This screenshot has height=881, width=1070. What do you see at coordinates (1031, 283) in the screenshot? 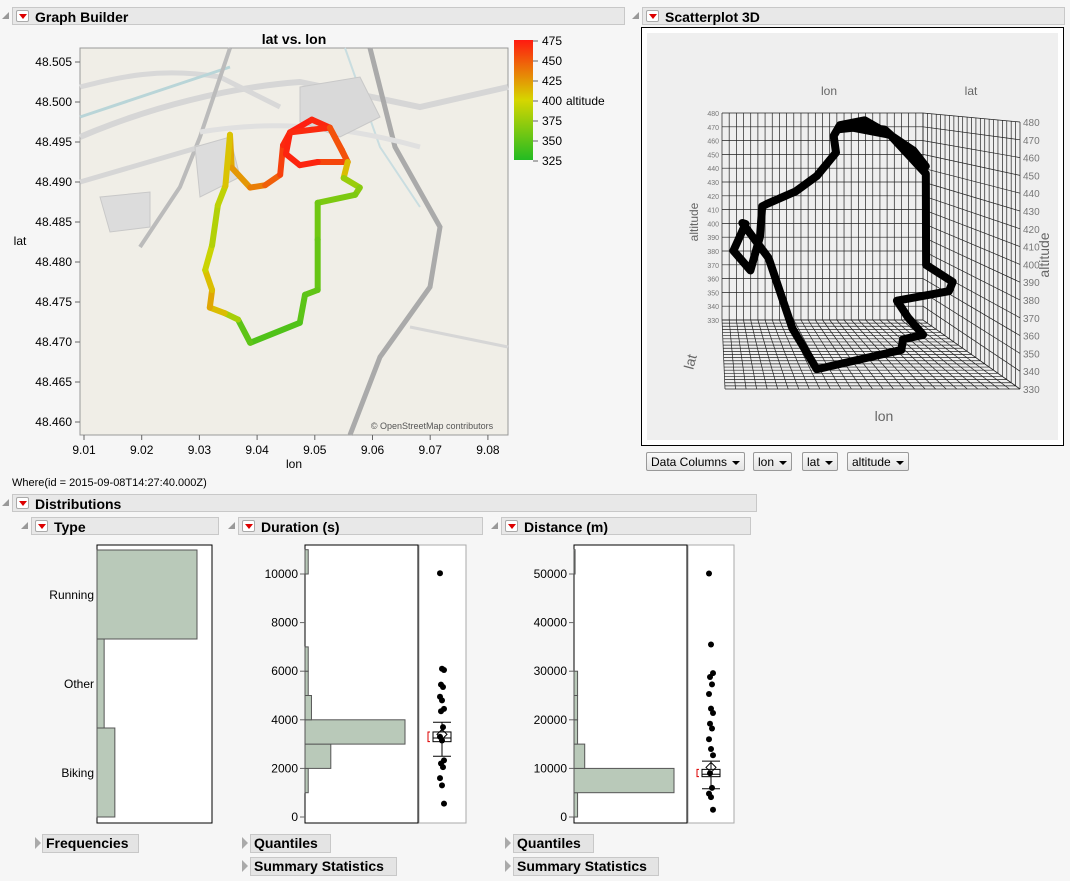
I see `altitude-tick-label-right: 390` at bounding box center [1031, 283].